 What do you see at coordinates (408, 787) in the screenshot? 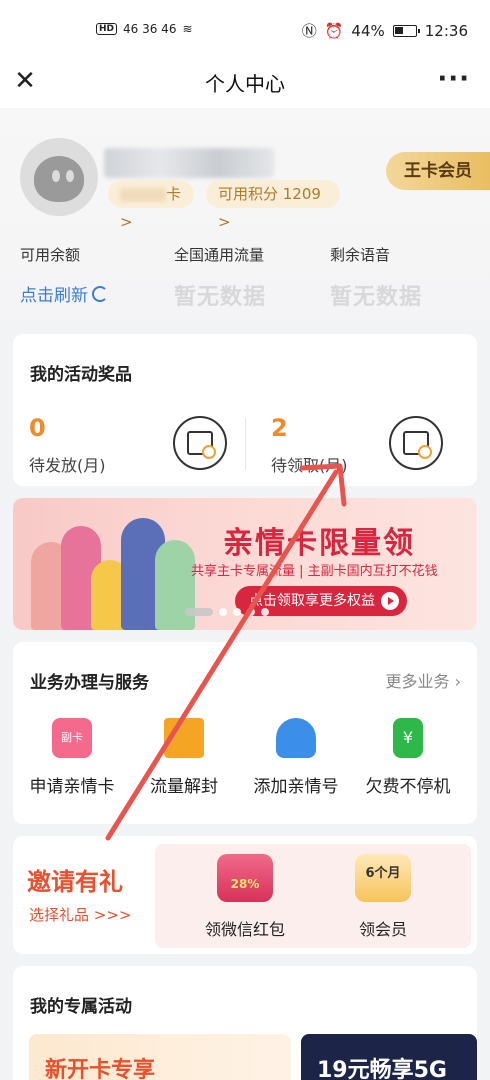
I see `service-label: 欠费不停机` at bounding box center [408, 787].